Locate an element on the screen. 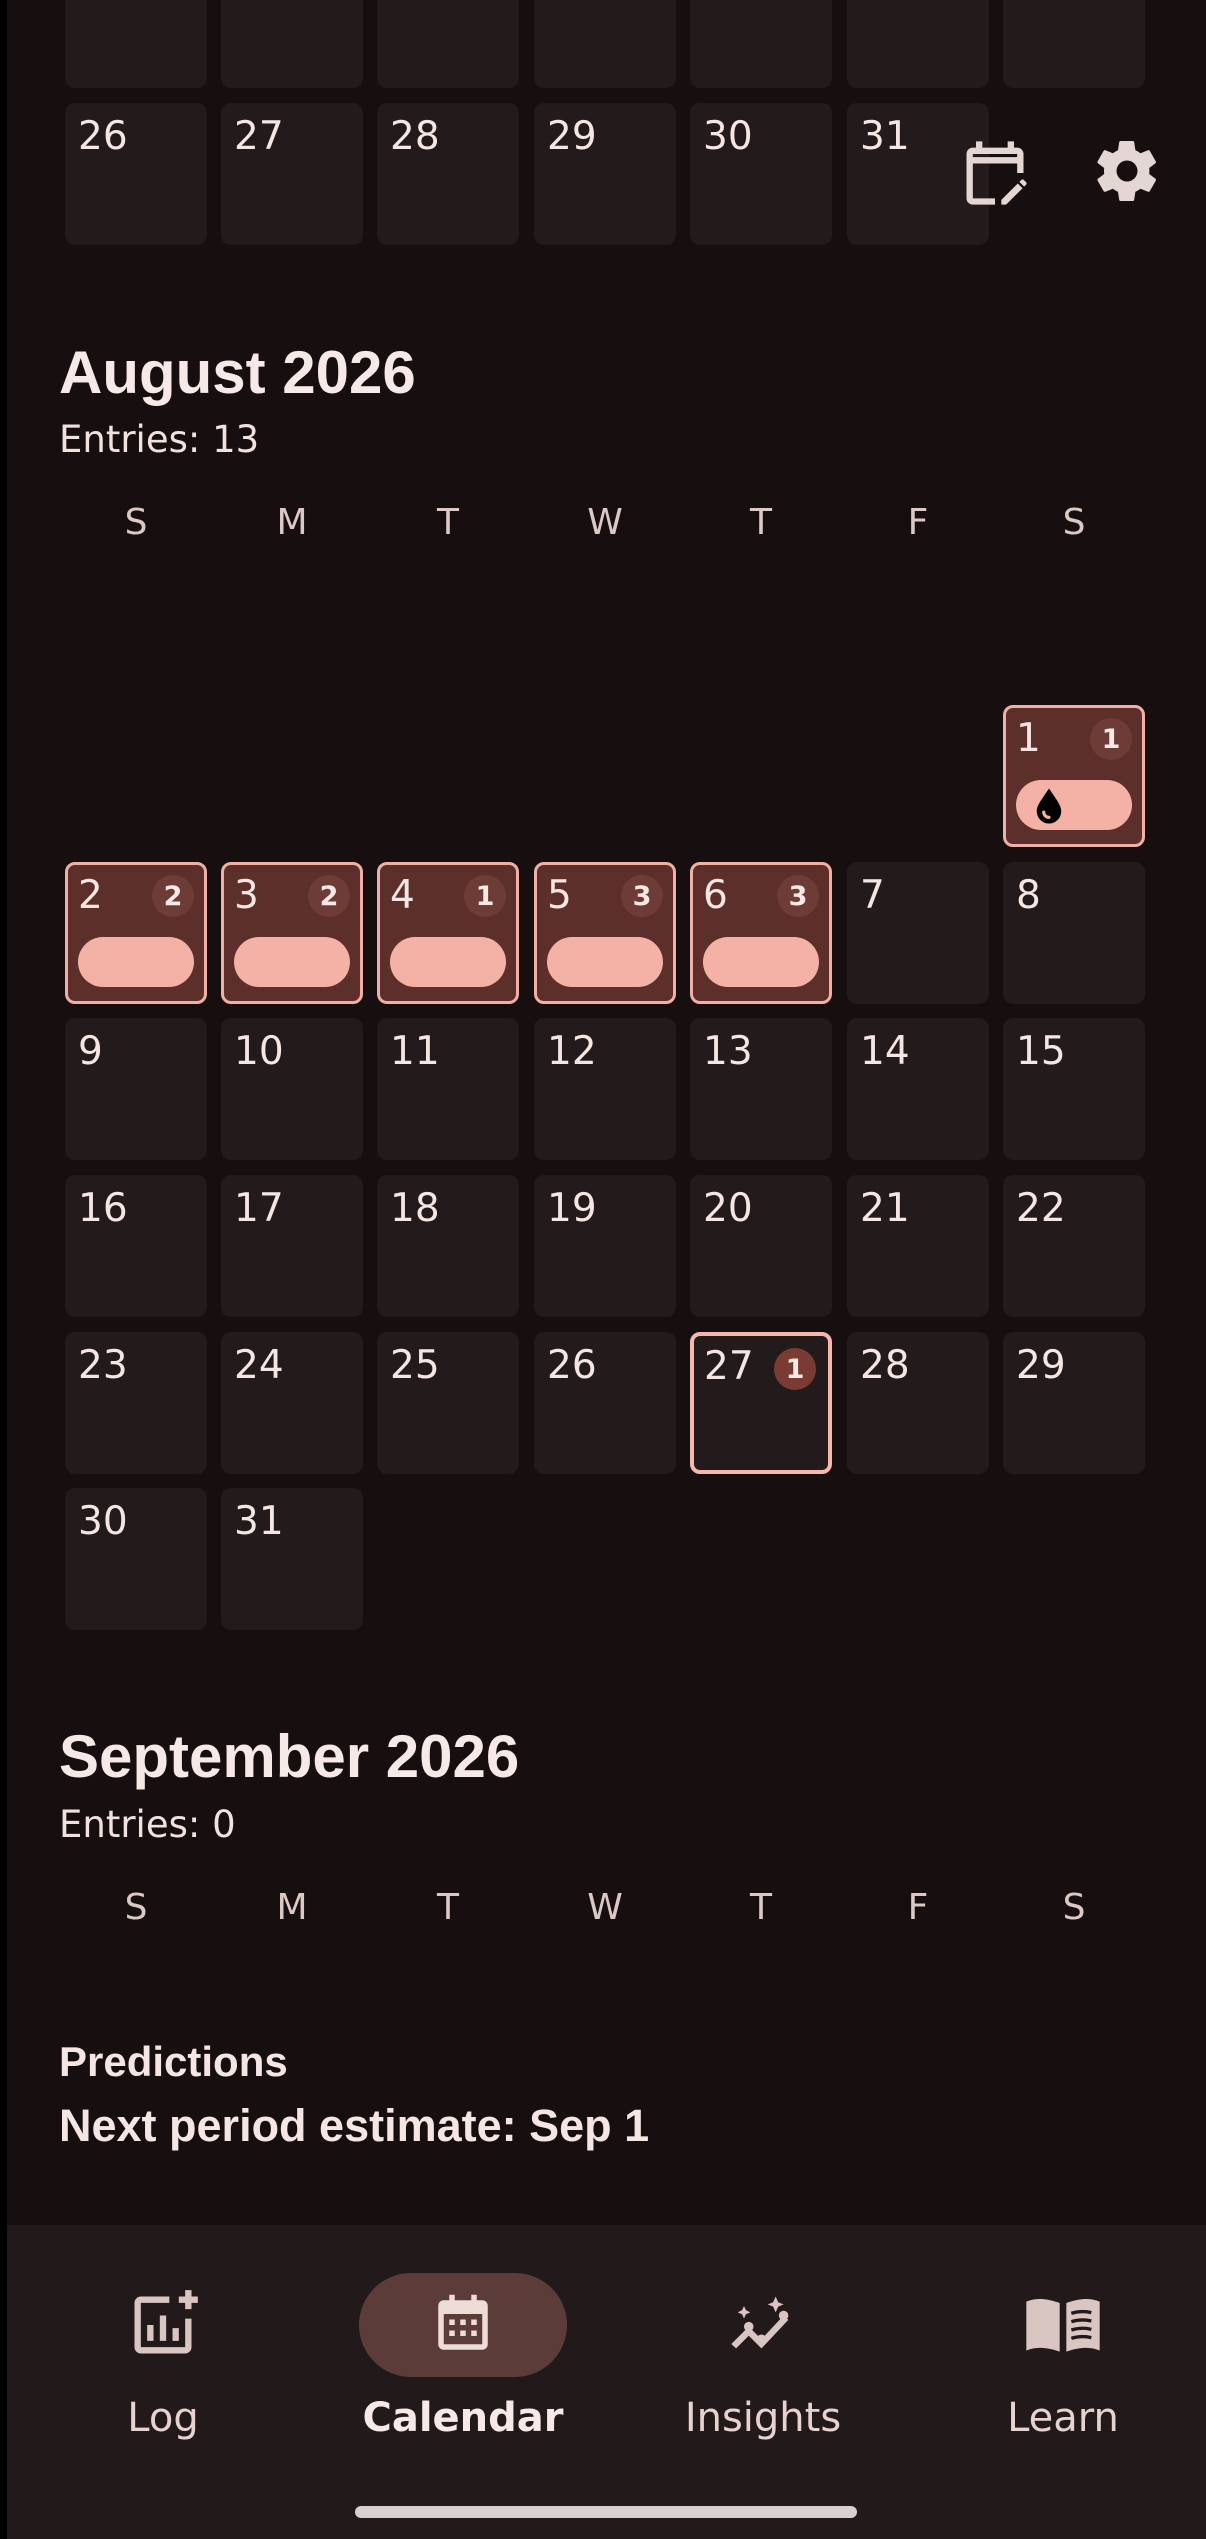  calendar-day-cell: 12 is located at coordinates (605, 1089).